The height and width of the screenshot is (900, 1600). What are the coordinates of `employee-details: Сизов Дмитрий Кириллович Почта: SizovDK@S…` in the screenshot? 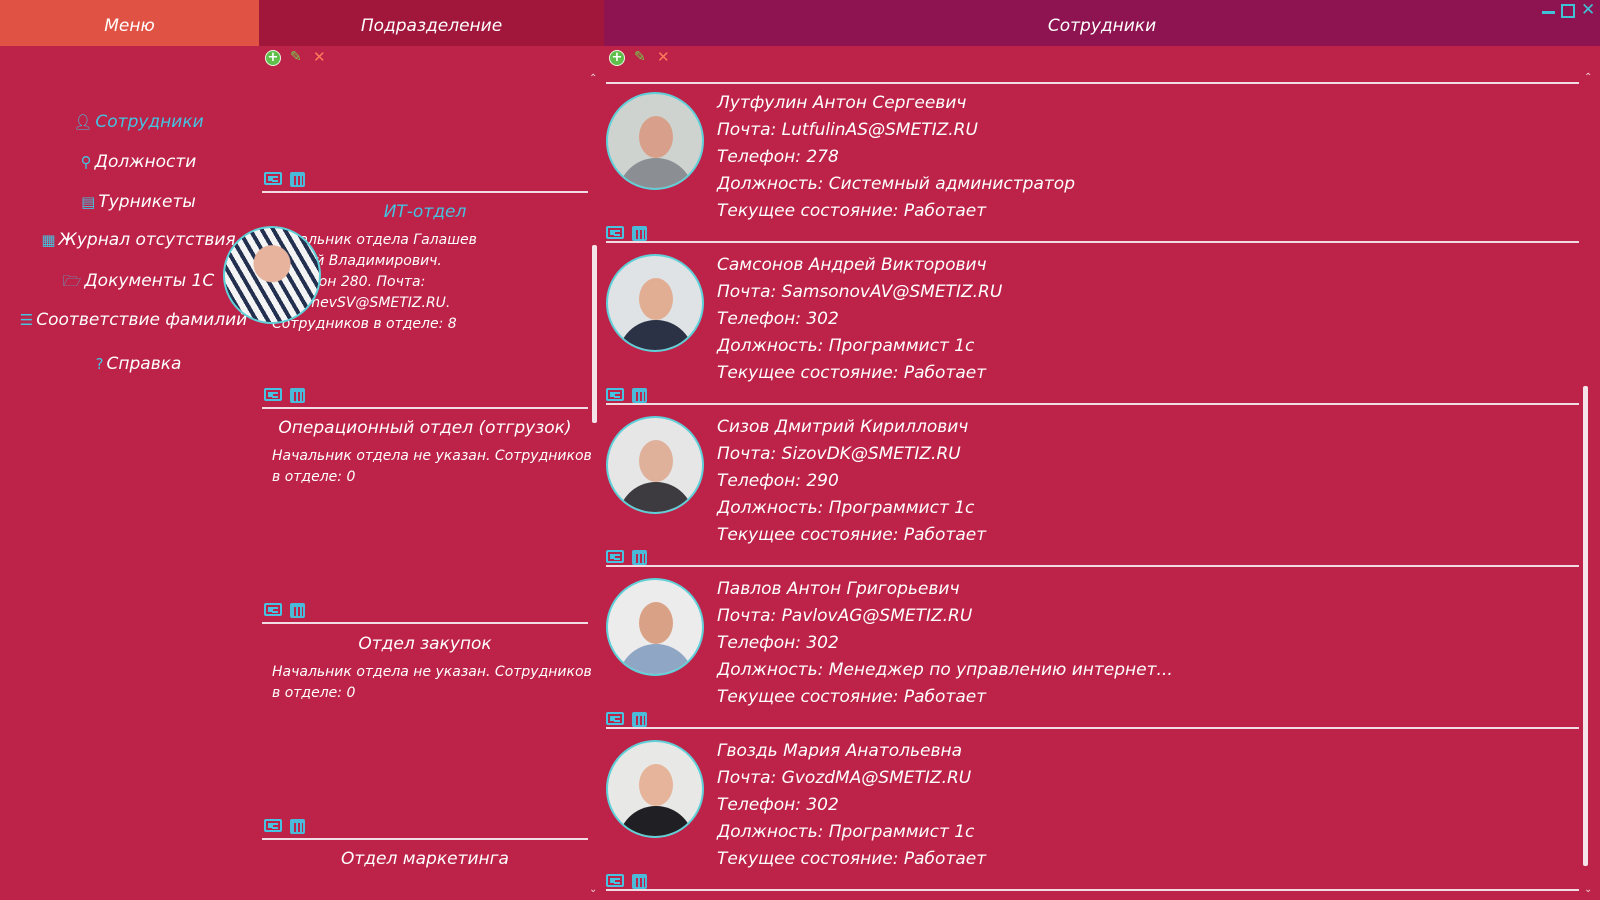 It's located at (851, 481).